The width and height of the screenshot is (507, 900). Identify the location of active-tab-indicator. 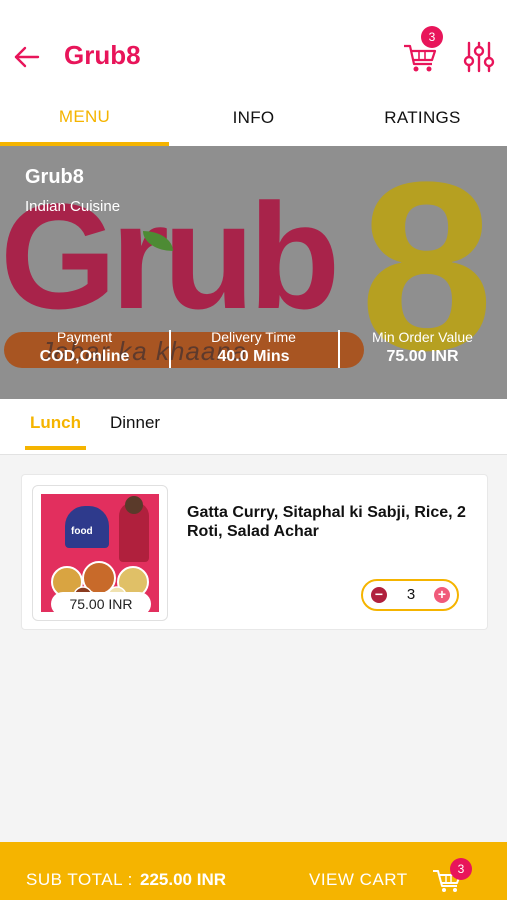
(55, 448).